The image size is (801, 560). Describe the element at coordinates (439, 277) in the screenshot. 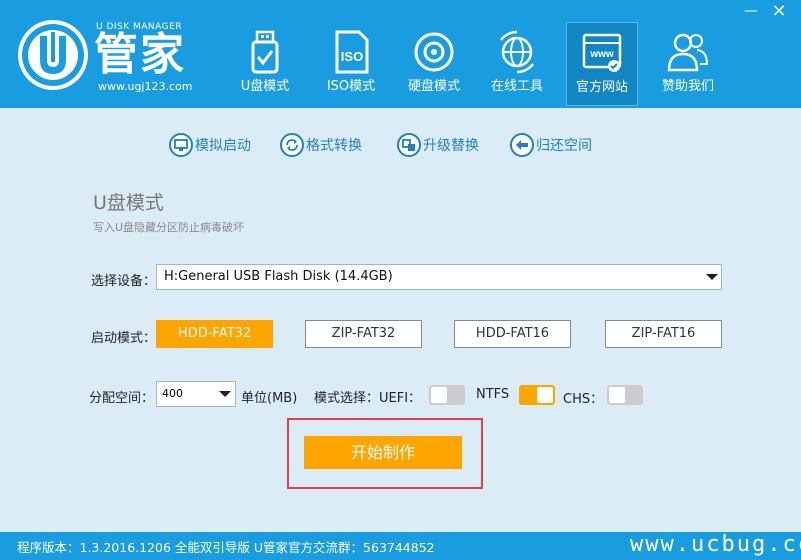

I see `device-select: H:General USB Flash Disk (14.4GB)` at that location.